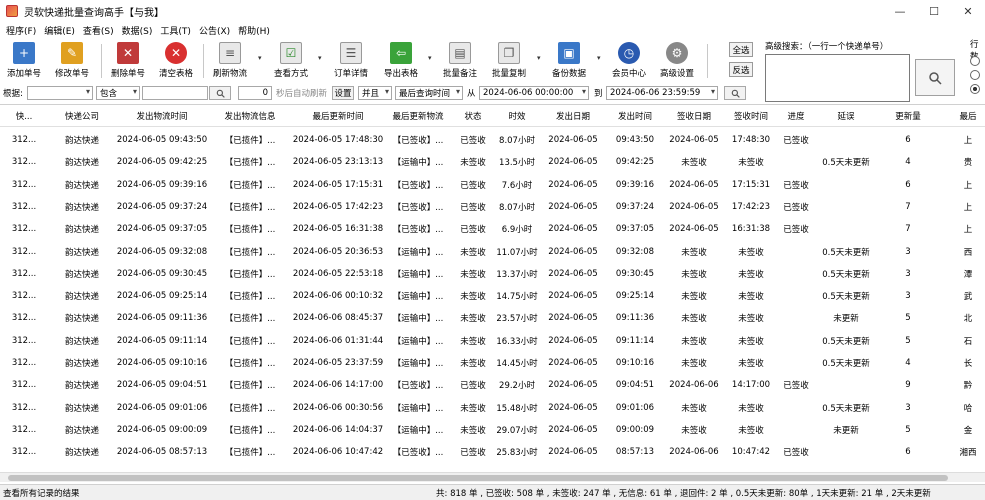 Image resolution: width=985 pixels, height=500 pixels. Describe the element at coordinates (429, 93) in the screenshot. I see `filter-field2-select: 最后查询时间` at that location.